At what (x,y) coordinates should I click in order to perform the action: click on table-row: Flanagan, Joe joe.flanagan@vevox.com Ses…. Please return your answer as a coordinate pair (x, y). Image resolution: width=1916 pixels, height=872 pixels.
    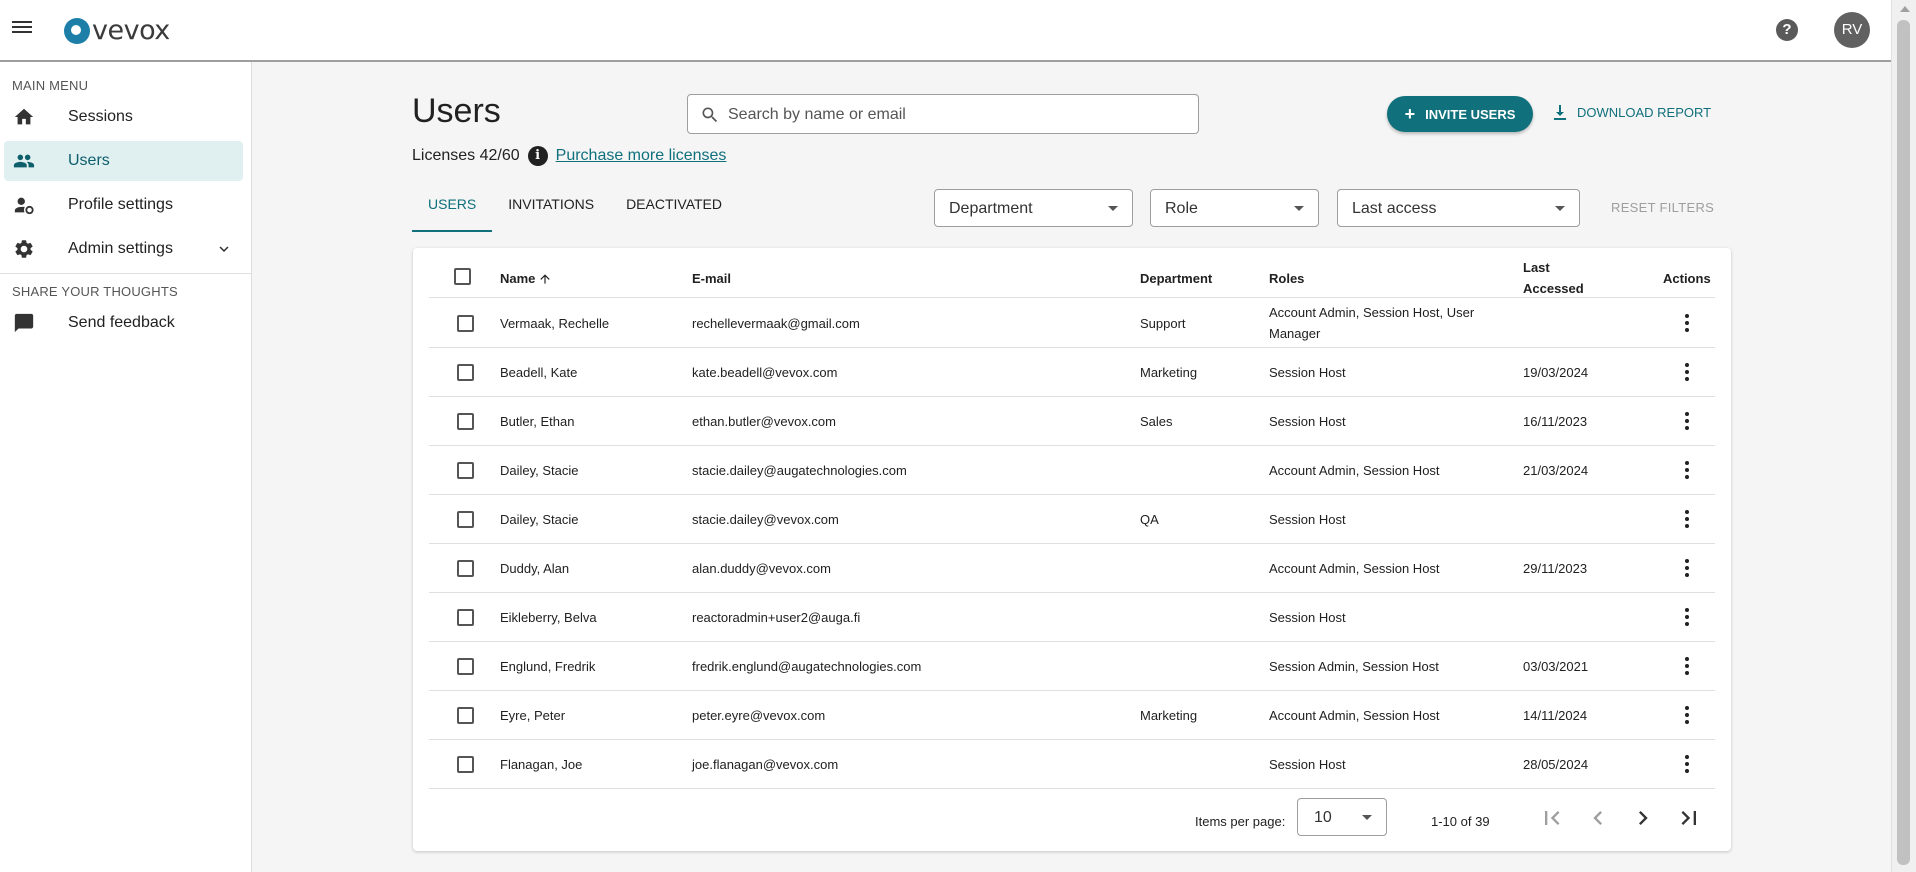
    Looking at the image, I should click on (1072, 764).